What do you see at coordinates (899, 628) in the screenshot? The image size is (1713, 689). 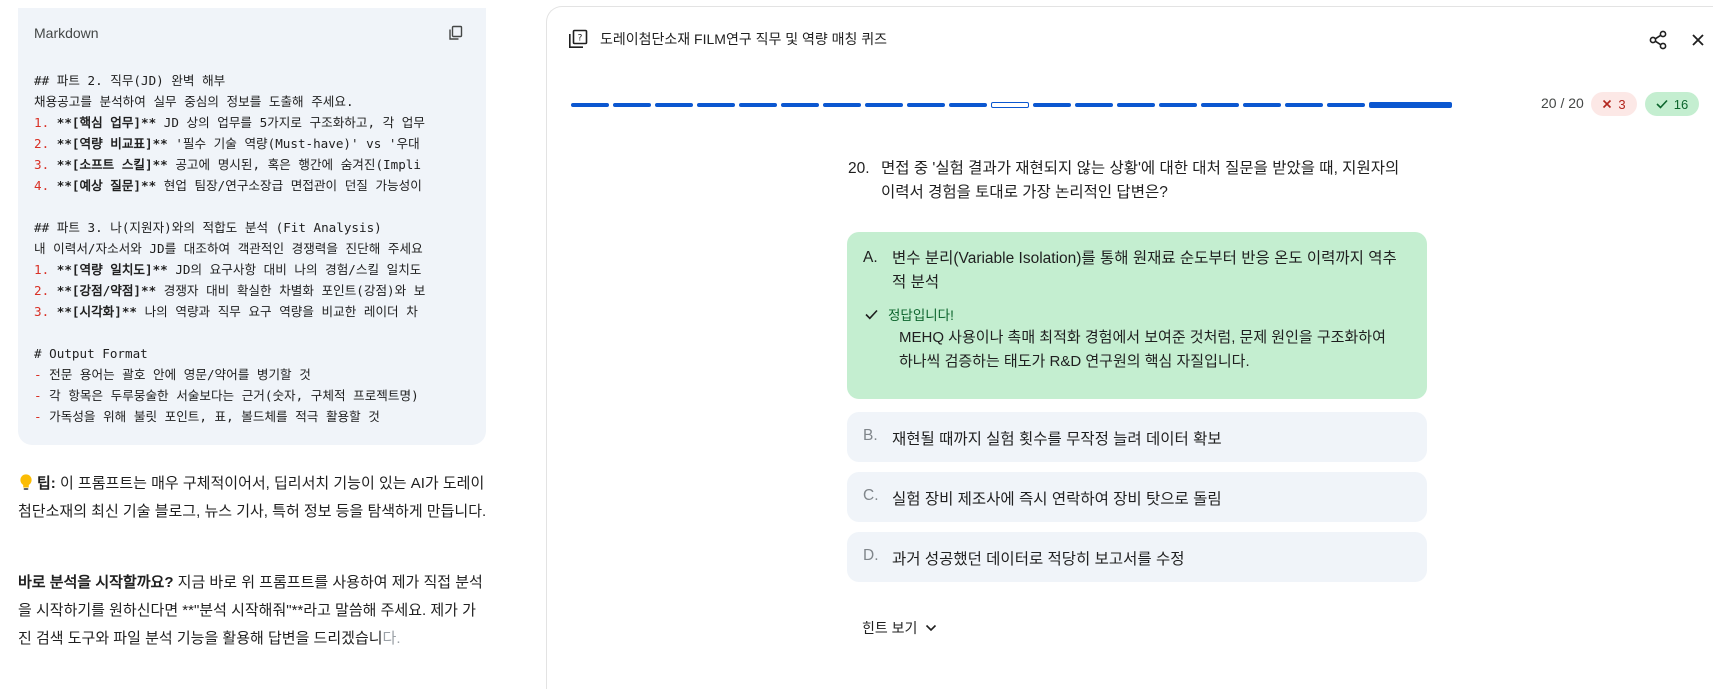 I see `hint-button: 힌트 보기` at bounding box center [899, 628].